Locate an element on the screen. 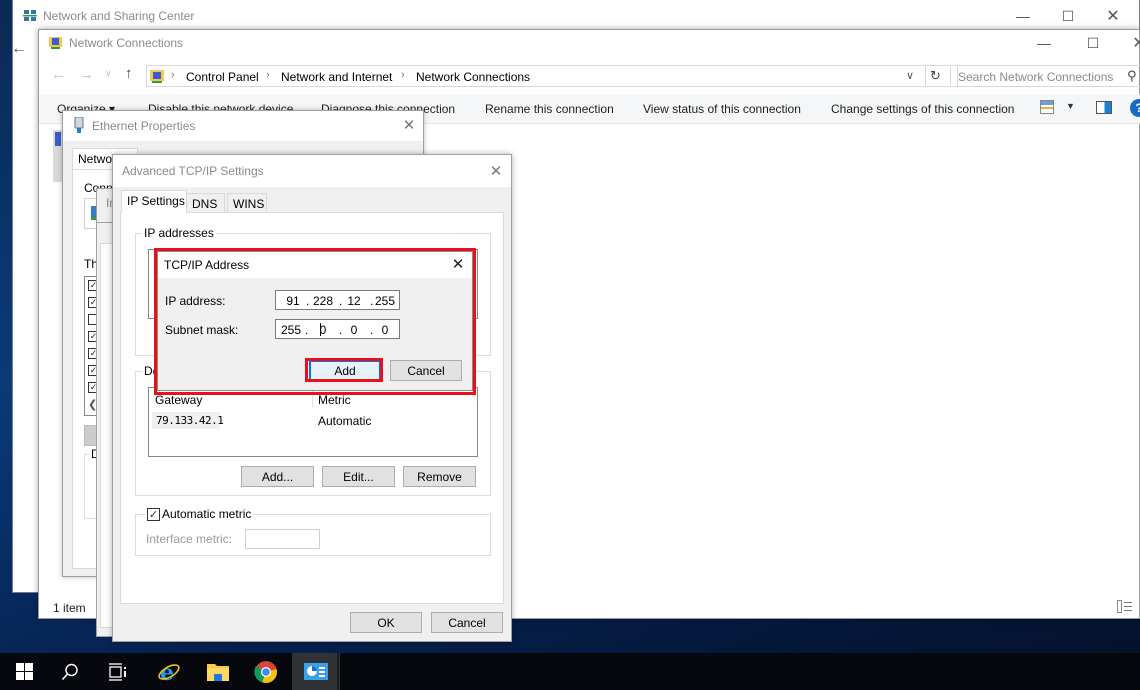 The height and width of the screenshot is (690, 1140). window-title: Network and Sharing Center is located at coordinates (119, 16).